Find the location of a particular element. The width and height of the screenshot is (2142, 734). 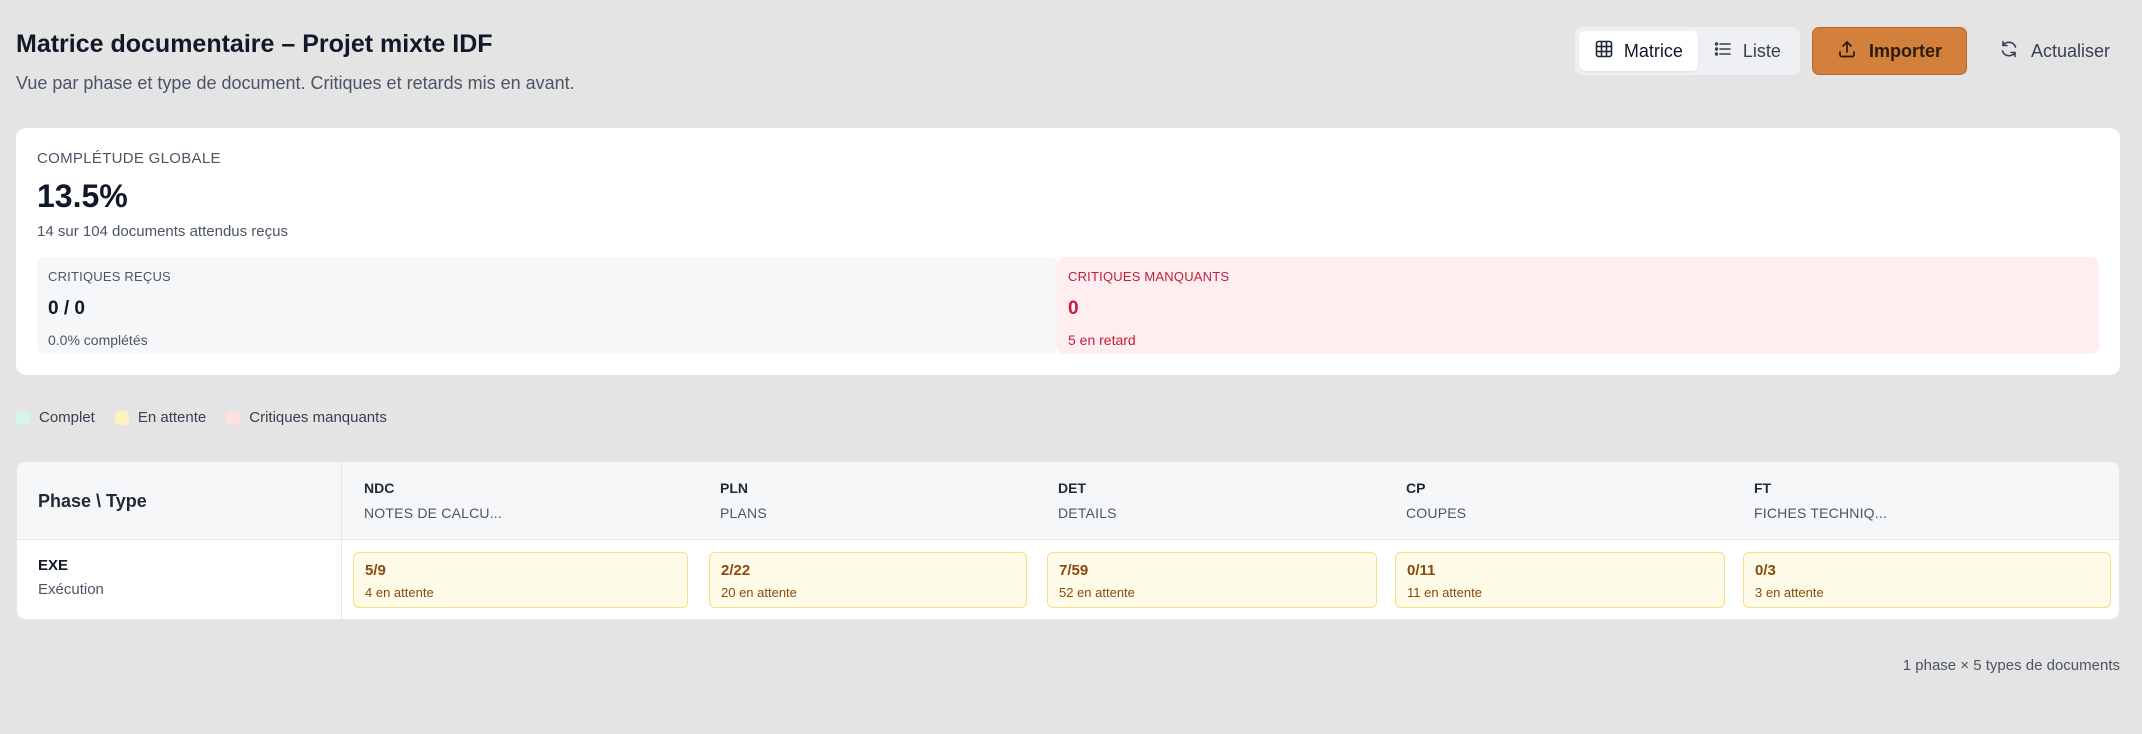

critical-received-card: CRITIQUES REÇUS 0 / 0 0.0% complétés is located at coordinates (547, 305).